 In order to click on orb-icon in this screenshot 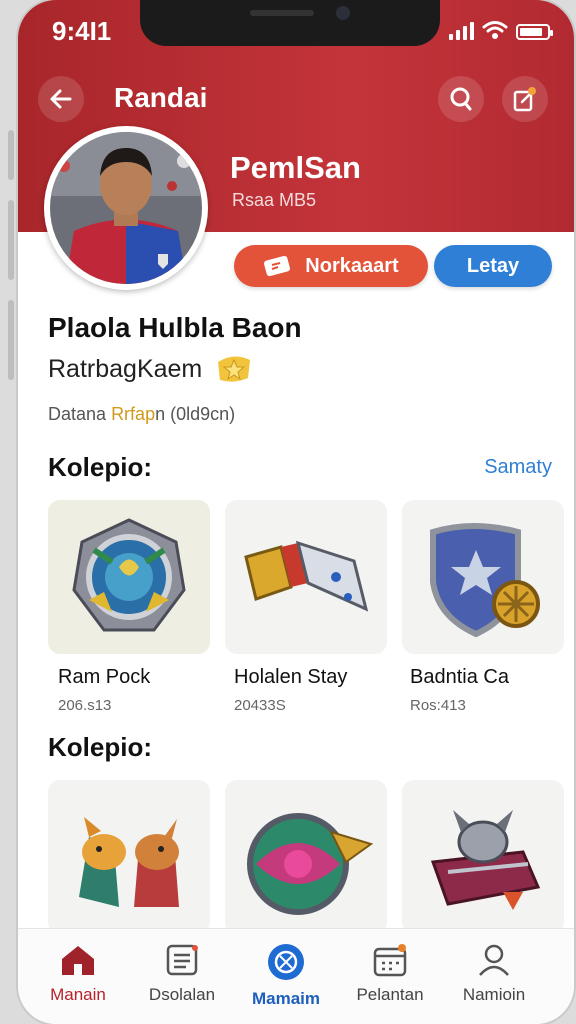, I will do `click(310, 864)`.